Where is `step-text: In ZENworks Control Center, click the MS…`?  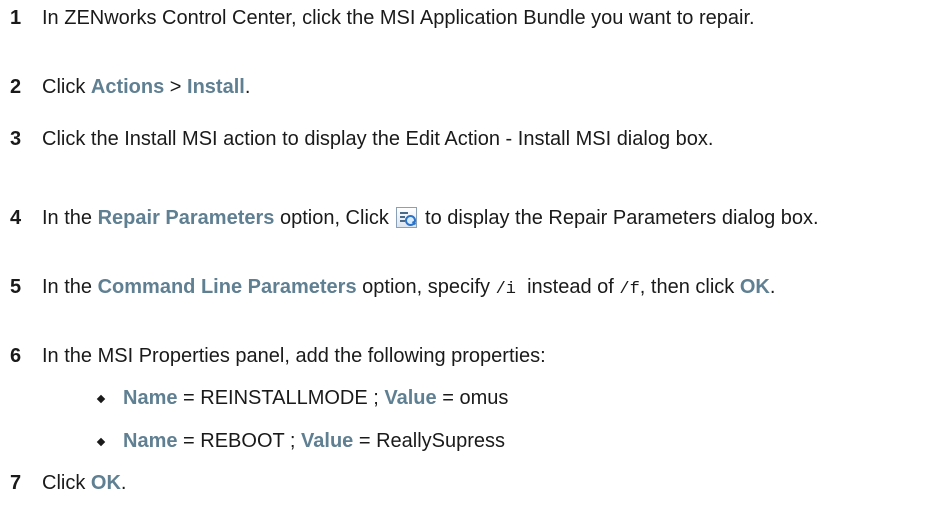 step-text: In ZENworks Control Center, click the MS… is located at coordinates (398, 18).